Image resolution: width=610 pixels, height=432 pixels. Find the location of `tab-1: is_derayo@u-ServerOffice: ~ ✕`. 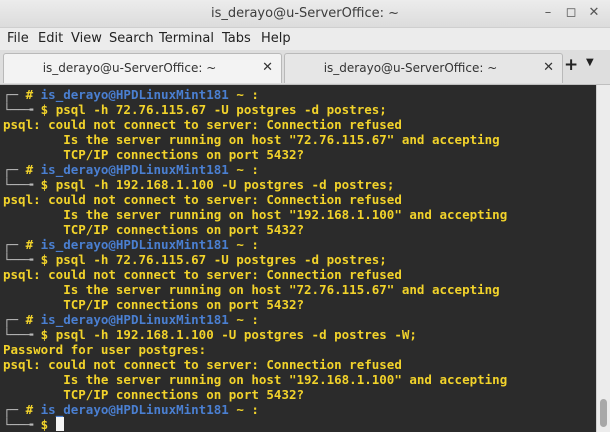

tab-1: is_derayo@u-ServerOffice: ~ ✕ is located at coordinates (142, 68).